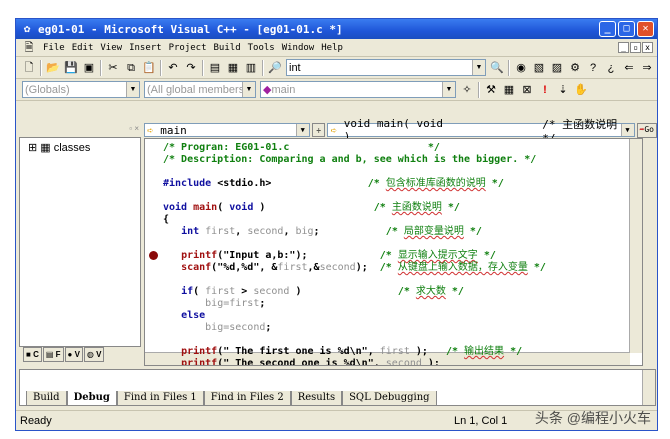 This screenshot has width=670, height=439. I want to click on open-icon: 📂, so click(53, 68).